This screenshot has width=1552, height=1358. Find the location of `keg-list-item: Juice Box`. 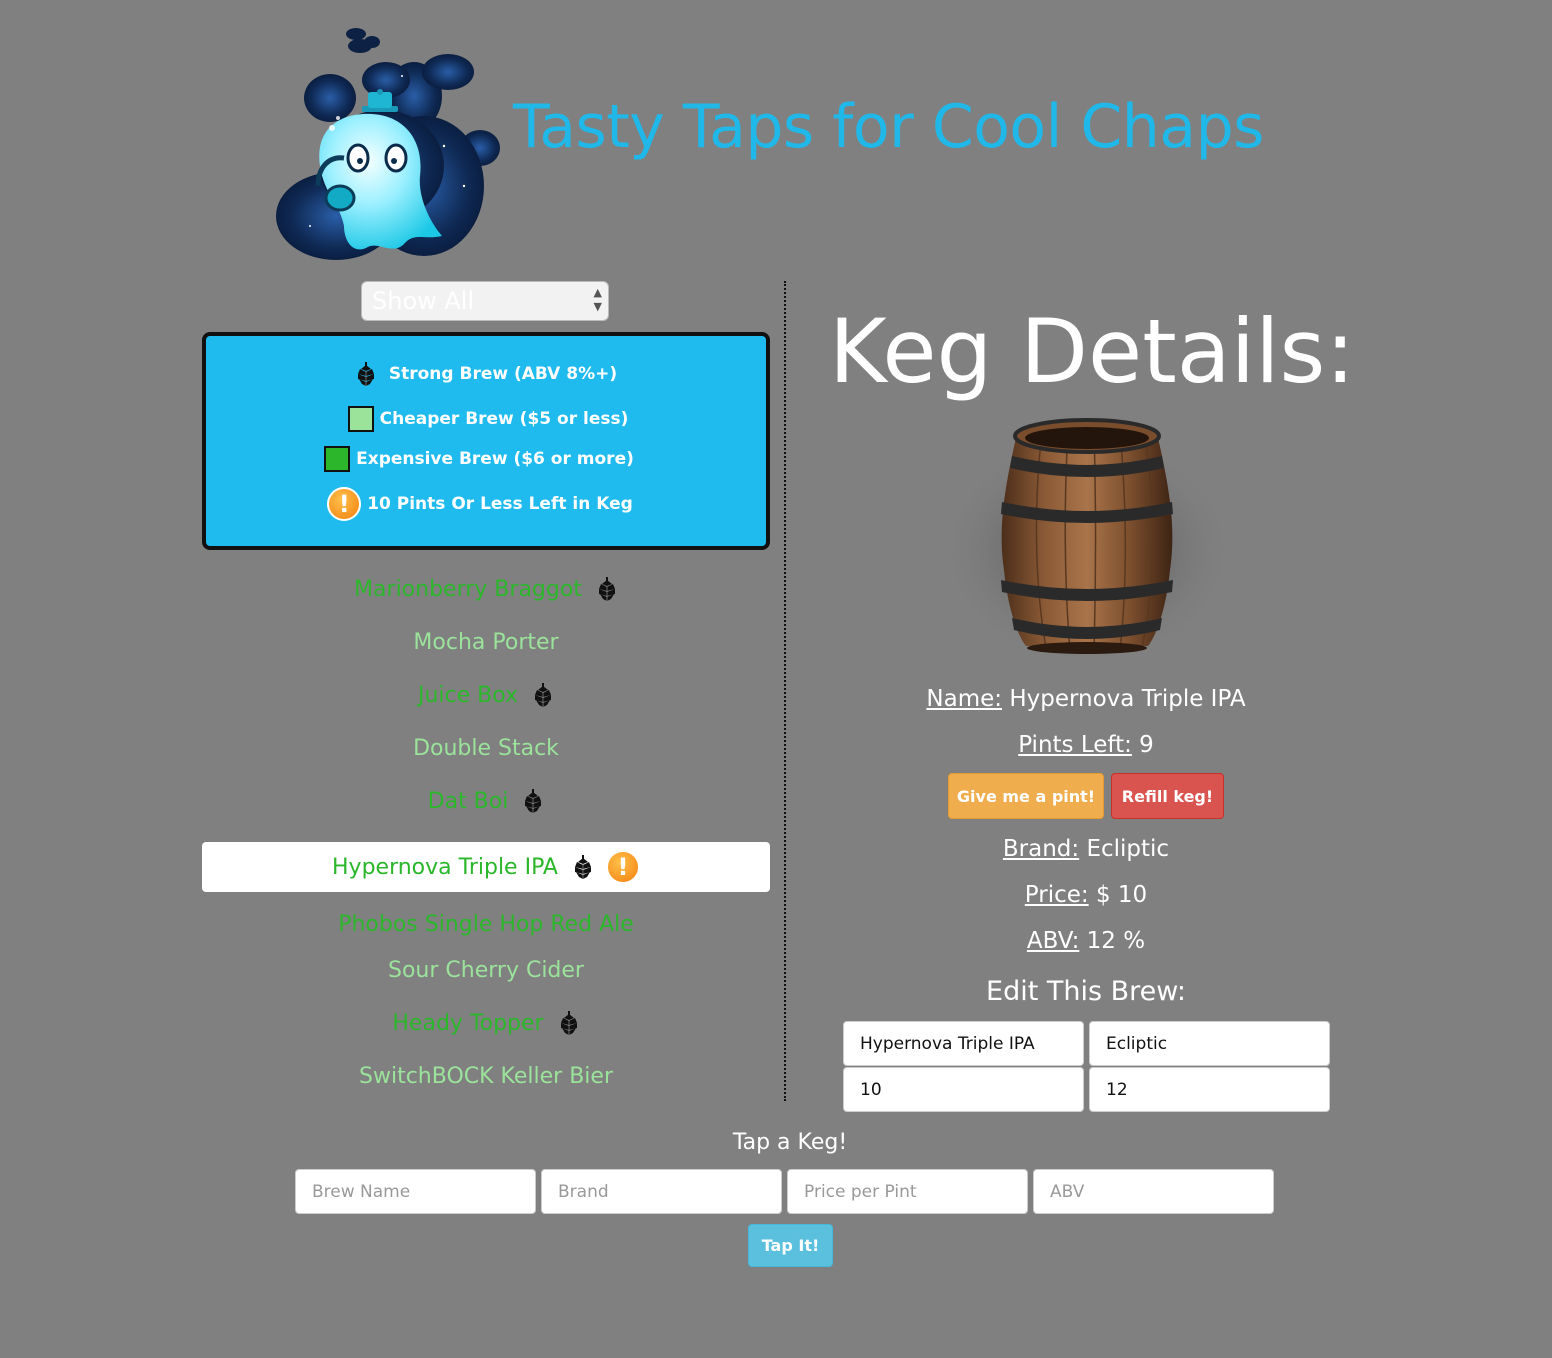

keg-list-item: Juice Box is located at coordinates (486, 695).